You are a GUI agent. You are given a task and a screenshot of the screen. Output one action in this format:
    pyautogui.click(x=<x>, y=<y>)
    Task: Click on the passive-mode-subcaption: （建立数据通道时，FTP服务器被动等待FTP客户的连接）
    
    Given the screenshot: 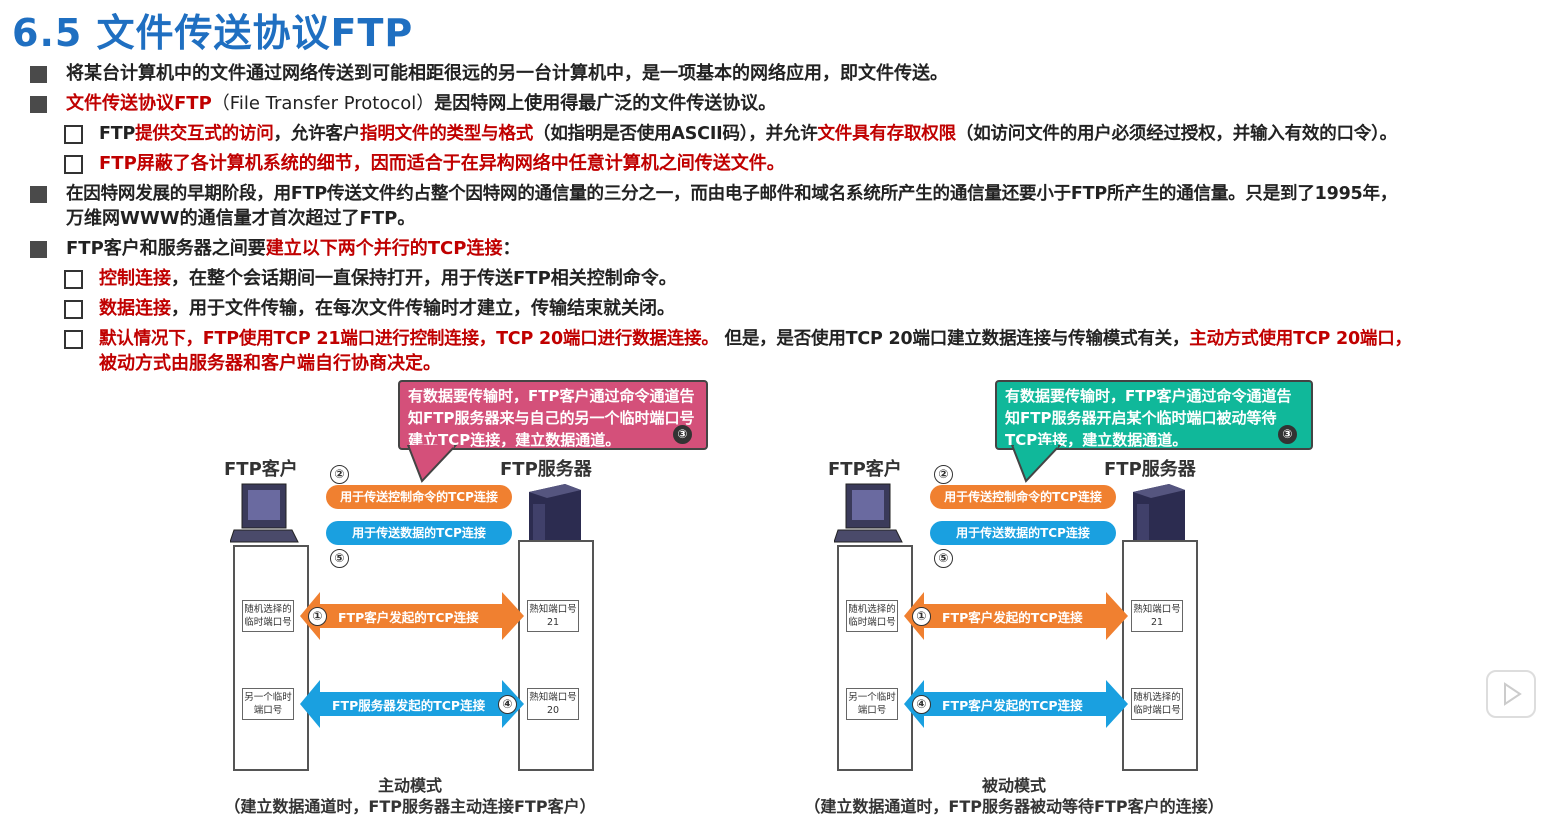 What is the action you would take?
    pyautogui.click(x=1014, y=806)
    